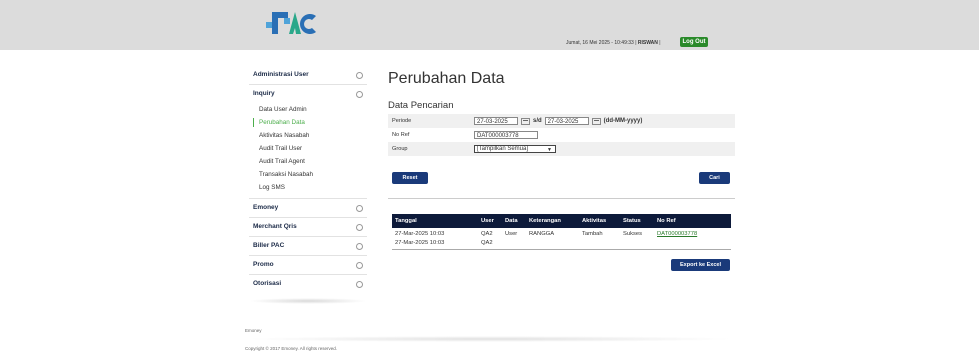 The width and height of the screenshot is (979, 351). Describe the element at coordinates (552, 245) in the screenshot. I see `cell-keterangan` at that location.